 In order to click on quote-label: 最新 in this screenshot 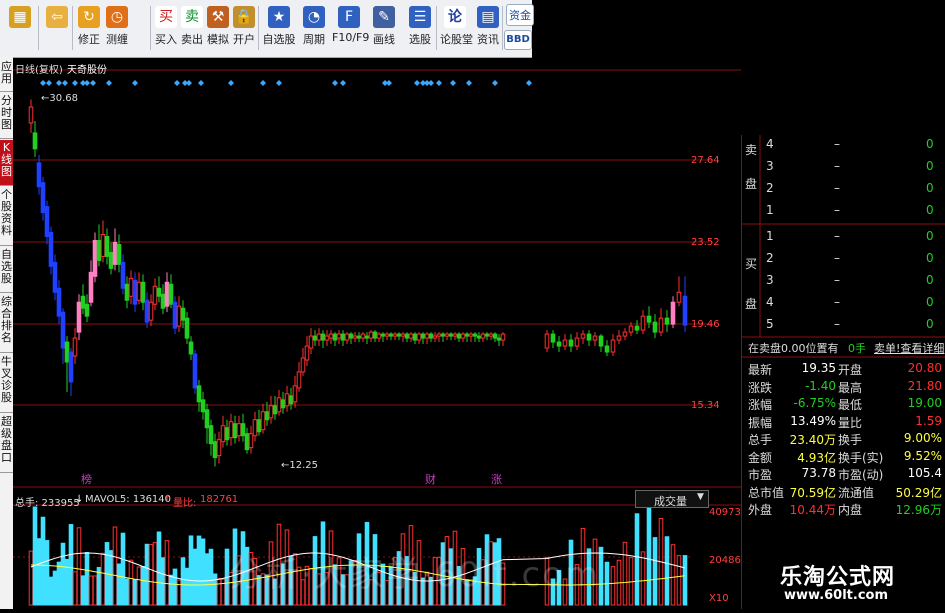, I will do `click(760, 370)`.